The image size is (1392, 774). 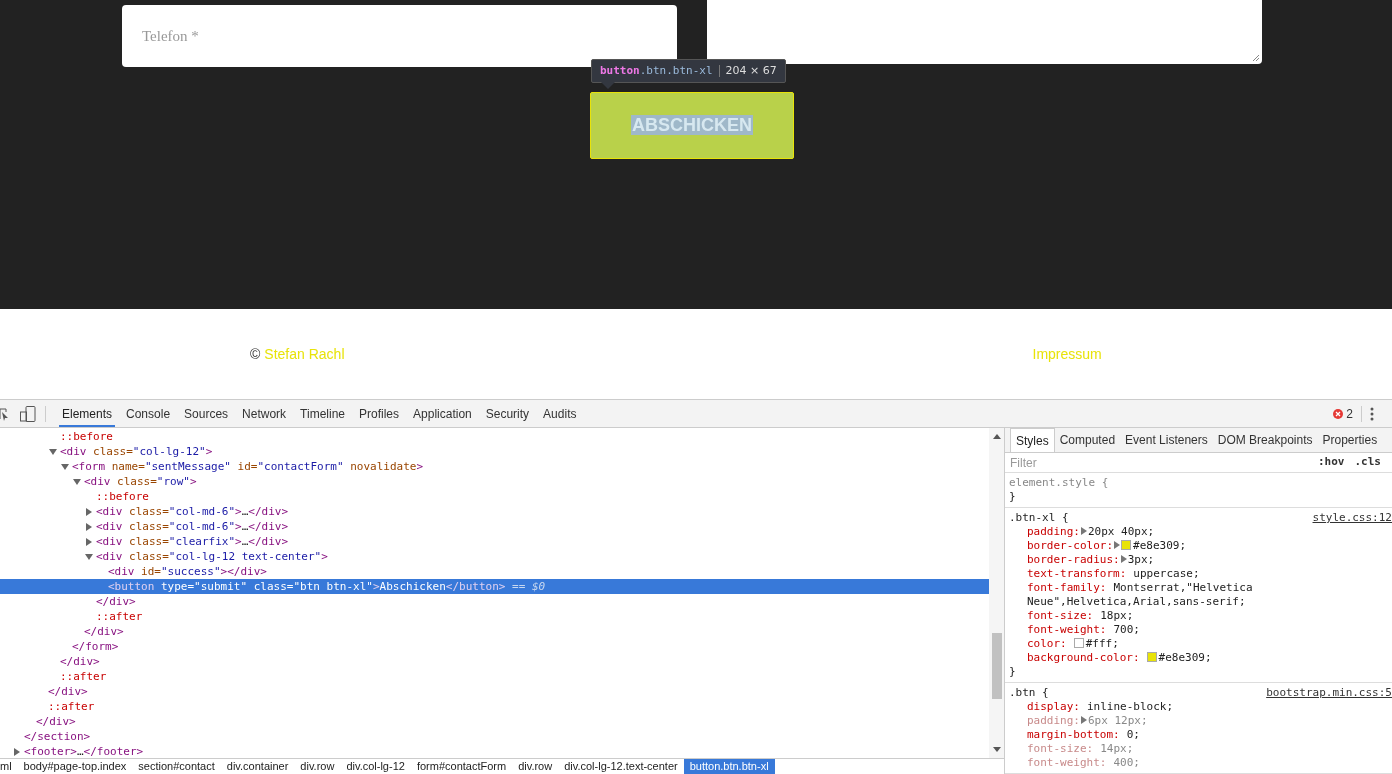 I want to click on inspect-icon, so click(x=4, y=413).